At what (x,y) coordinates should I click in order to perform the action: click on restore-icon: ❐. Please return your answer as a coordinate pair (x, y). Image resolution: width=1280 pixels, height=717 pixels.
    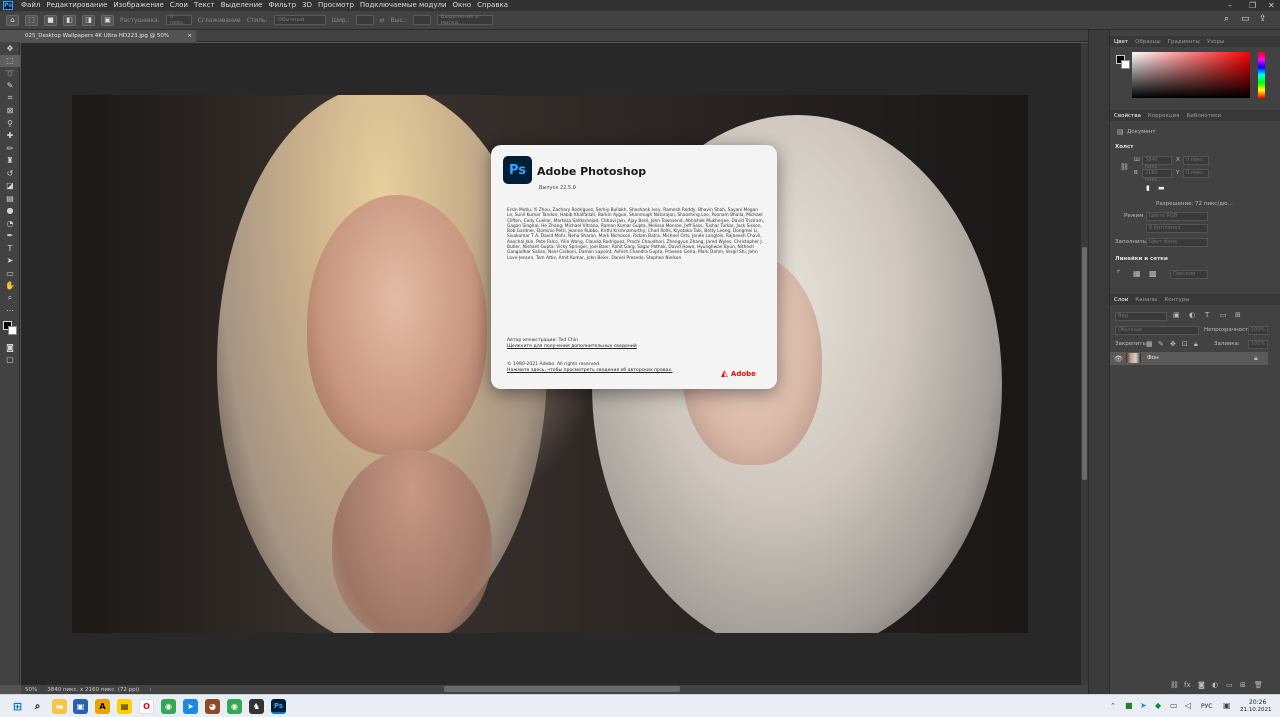
    Looking at the image, I should click on (1252, 5).